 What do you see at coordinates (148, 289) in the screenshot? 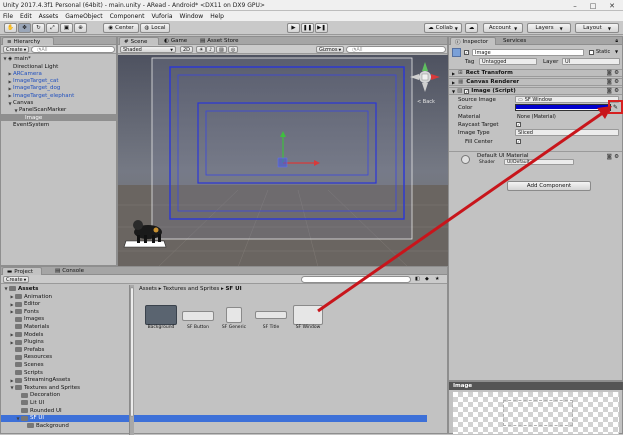
I see `breadcrumb-assets: Assets` at bounding box center [148, 289].